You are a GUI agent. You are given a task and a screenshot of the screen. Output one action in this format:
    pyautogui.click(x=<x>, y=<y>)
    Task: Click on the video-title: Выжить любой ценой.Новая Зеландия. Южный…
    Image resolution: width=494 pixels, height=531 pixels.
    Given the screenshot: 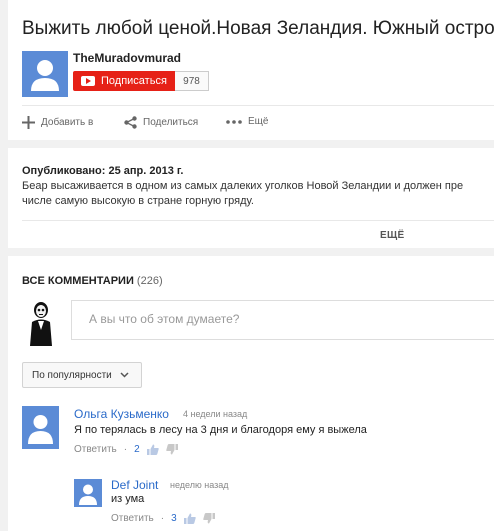 What is the action you would take?
    pyautogui.click(x=258, y=28)
    